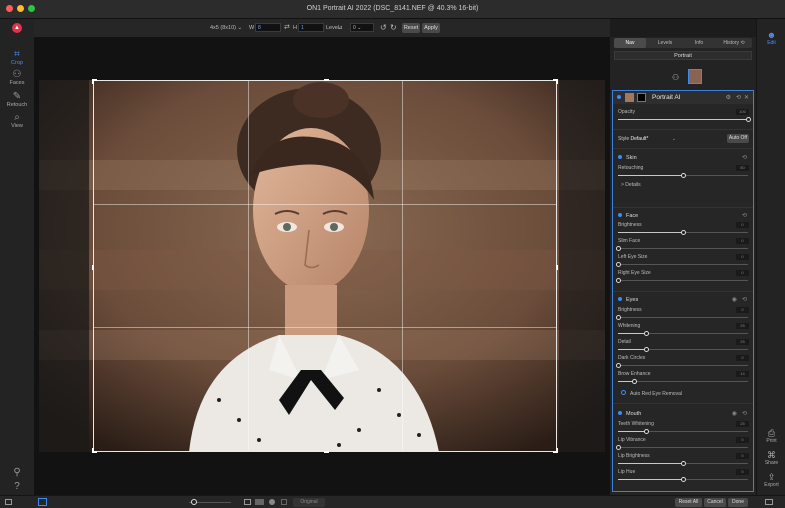  Describe the element at coordinates (771, 38) in the screenshot. I see `edit-module-button: ☻ Edit` at that location.